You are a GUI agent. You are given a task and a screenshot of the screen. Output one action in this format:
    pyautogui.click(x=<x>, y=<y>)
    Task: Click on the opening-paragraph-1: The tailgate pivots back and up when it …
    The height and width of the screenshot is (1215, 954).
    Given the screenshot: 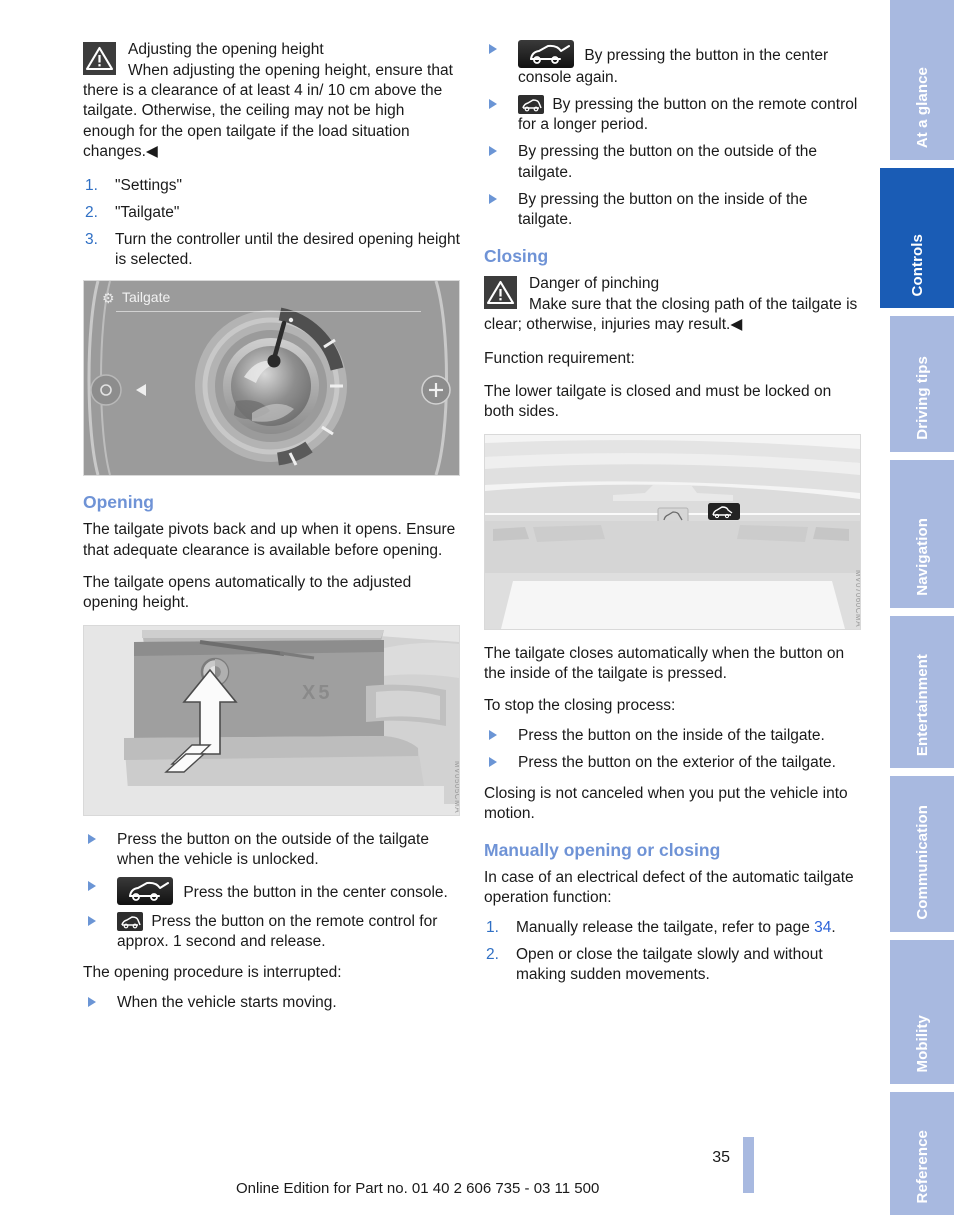 What is the action you would take?
    pyautogui.click(x=269, y=540)
    